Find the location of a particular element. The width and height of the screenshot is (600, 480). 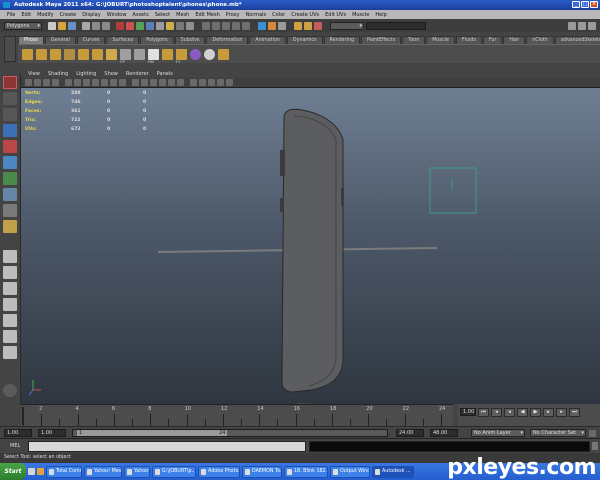

menu-window: Window is located at coordinates (117, 15).